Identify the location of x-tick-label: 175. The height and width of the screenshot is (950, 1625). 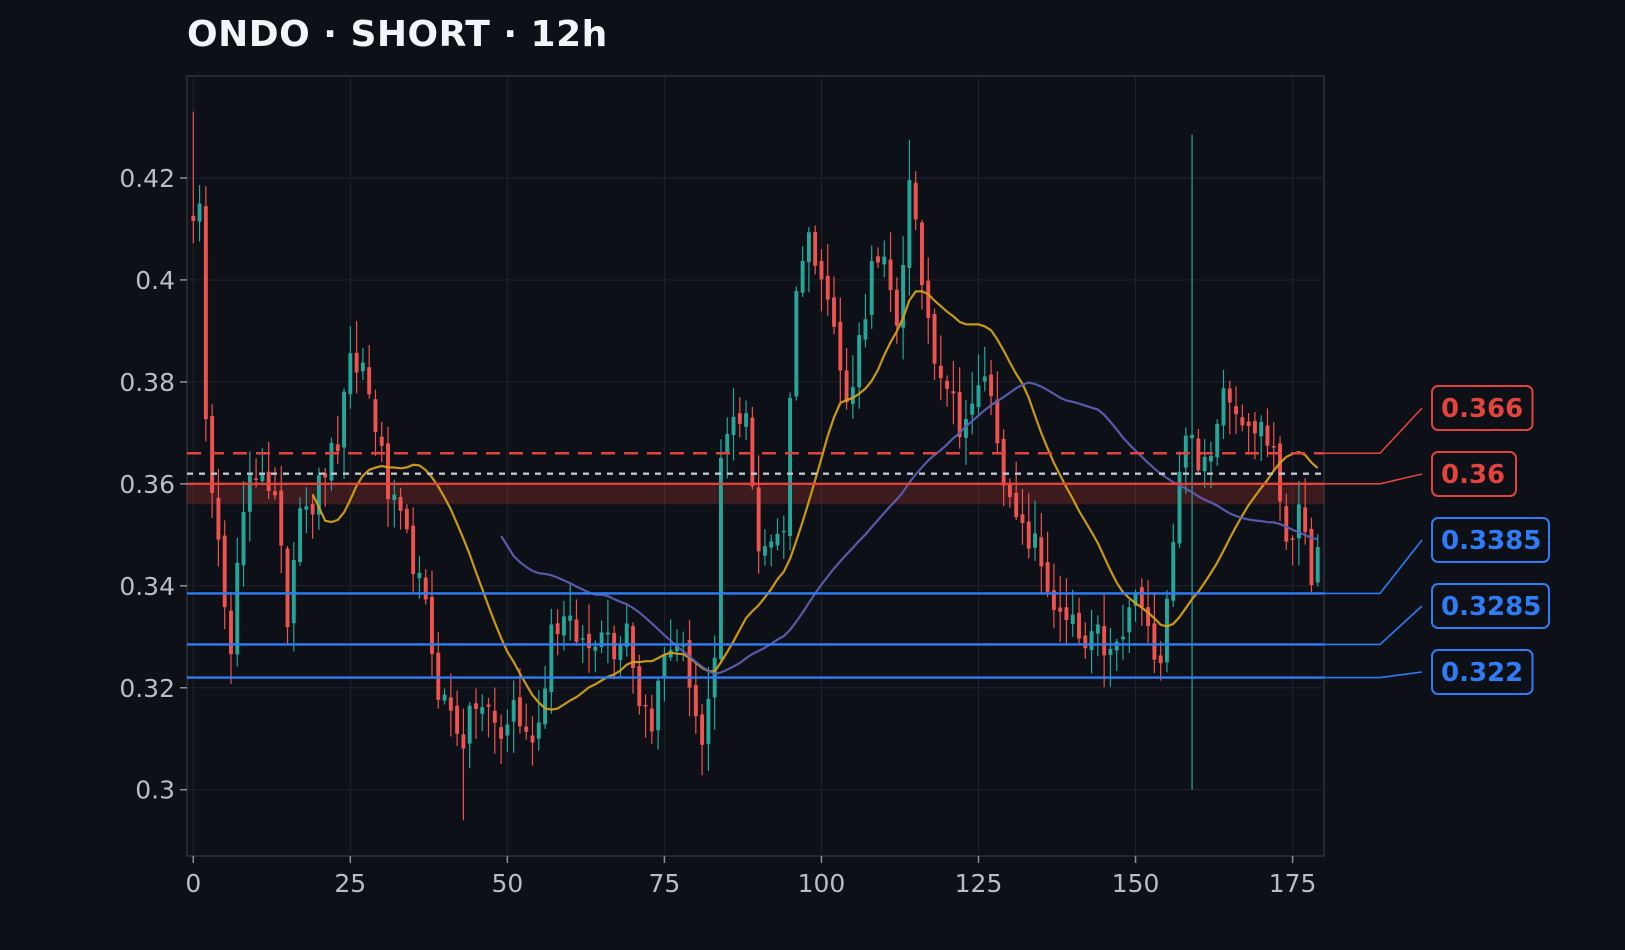
(1293, 883).